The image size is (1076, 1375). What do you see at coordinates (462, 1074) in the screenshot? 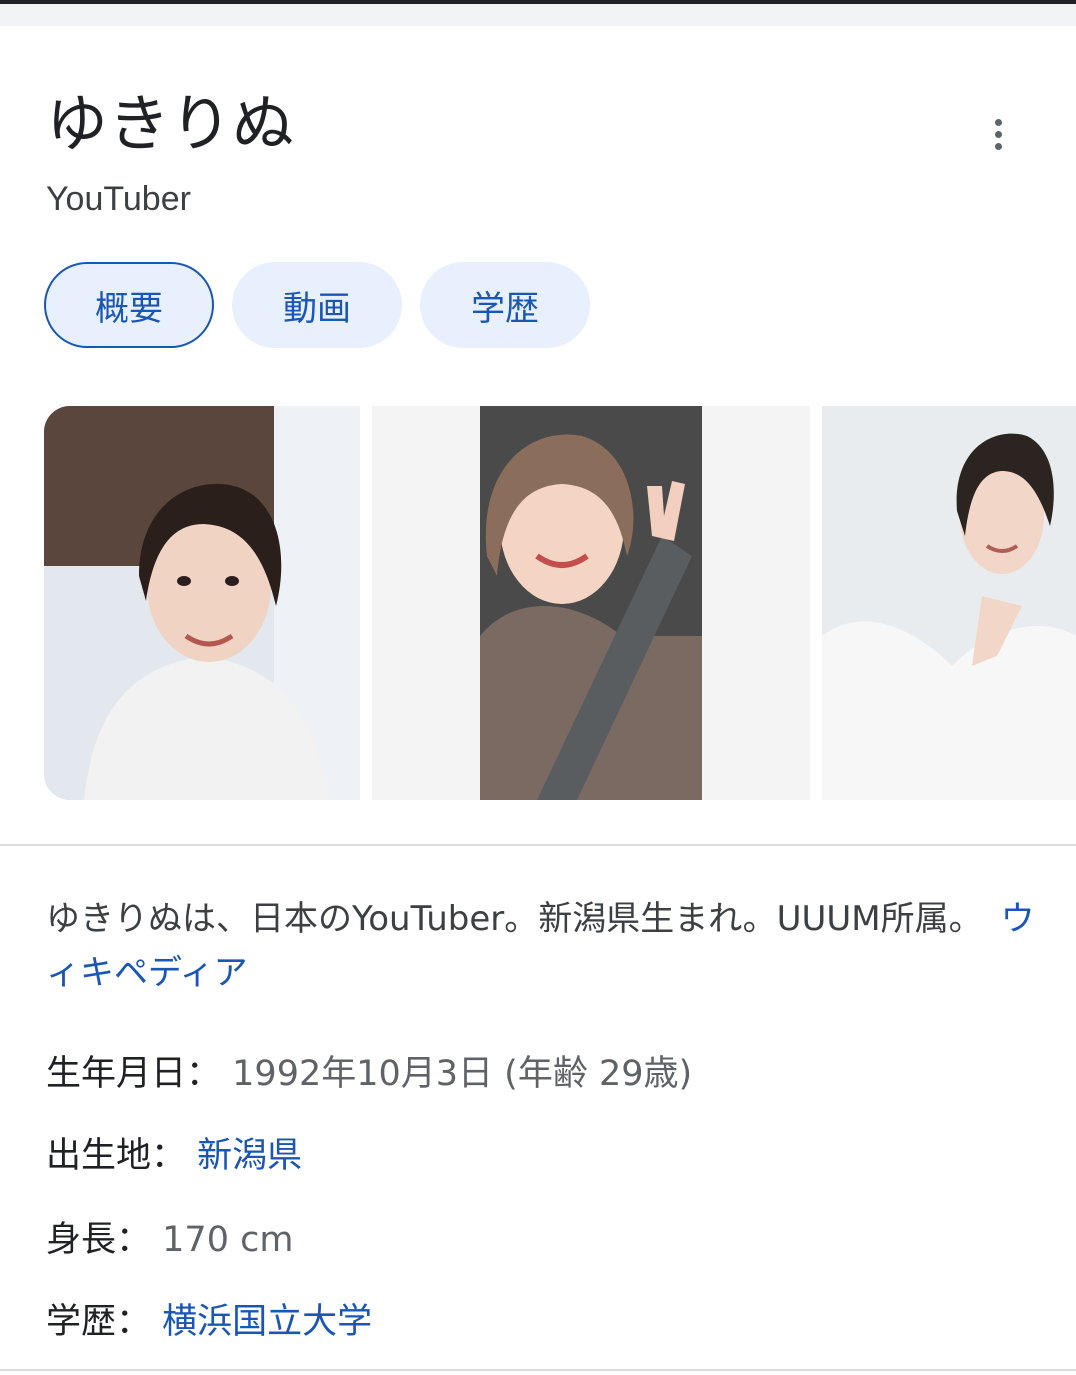
I see `fact-value: 1992年10月3日 (年齢 29歳)` at bounding box center [462, 1074].